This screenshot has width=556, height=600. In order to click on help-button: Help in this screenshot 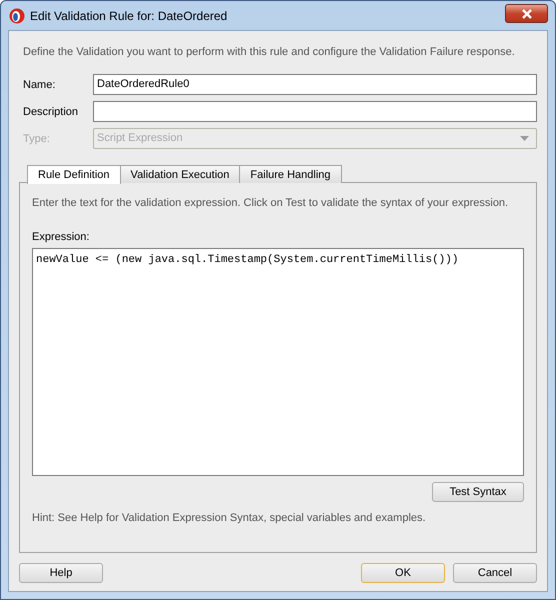, I will do `click(61, 573)`.